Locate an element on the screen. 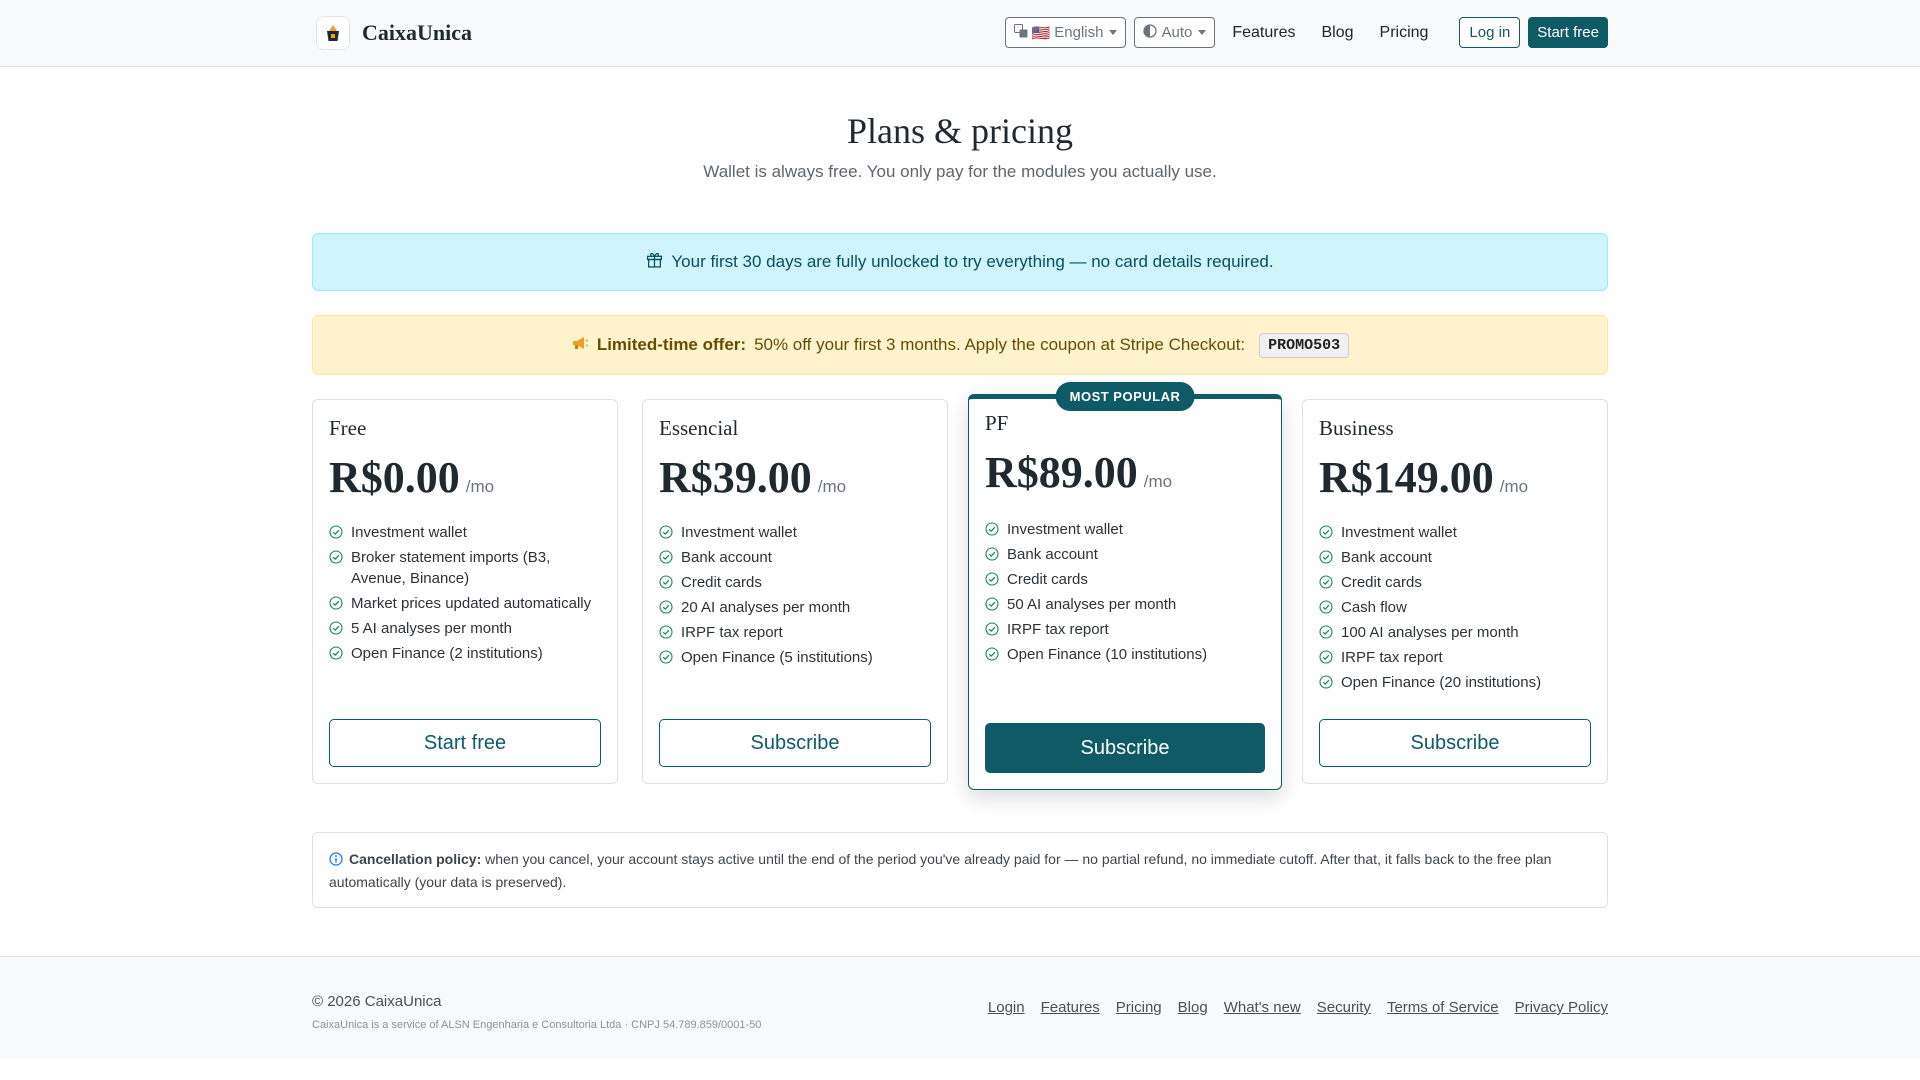  language-dropdown: 🇺🇸 English is located at coordinates (1065, 32).